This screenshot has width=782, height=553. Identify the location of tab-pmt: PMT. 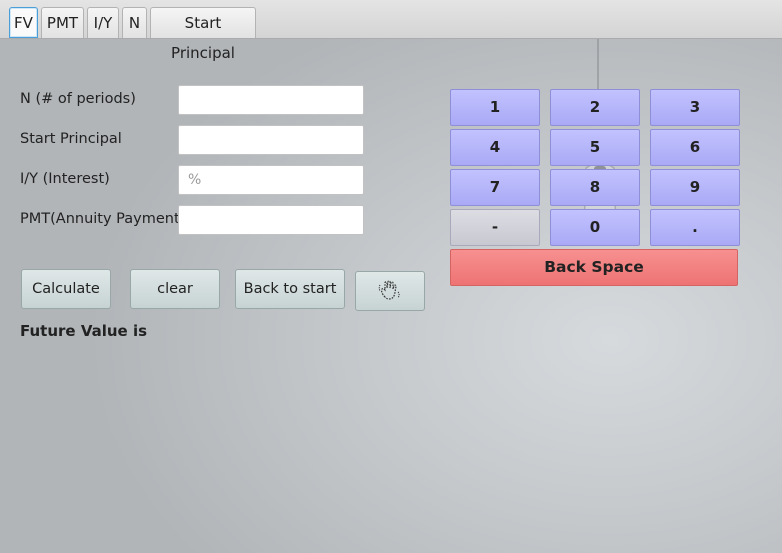
(62, 22).